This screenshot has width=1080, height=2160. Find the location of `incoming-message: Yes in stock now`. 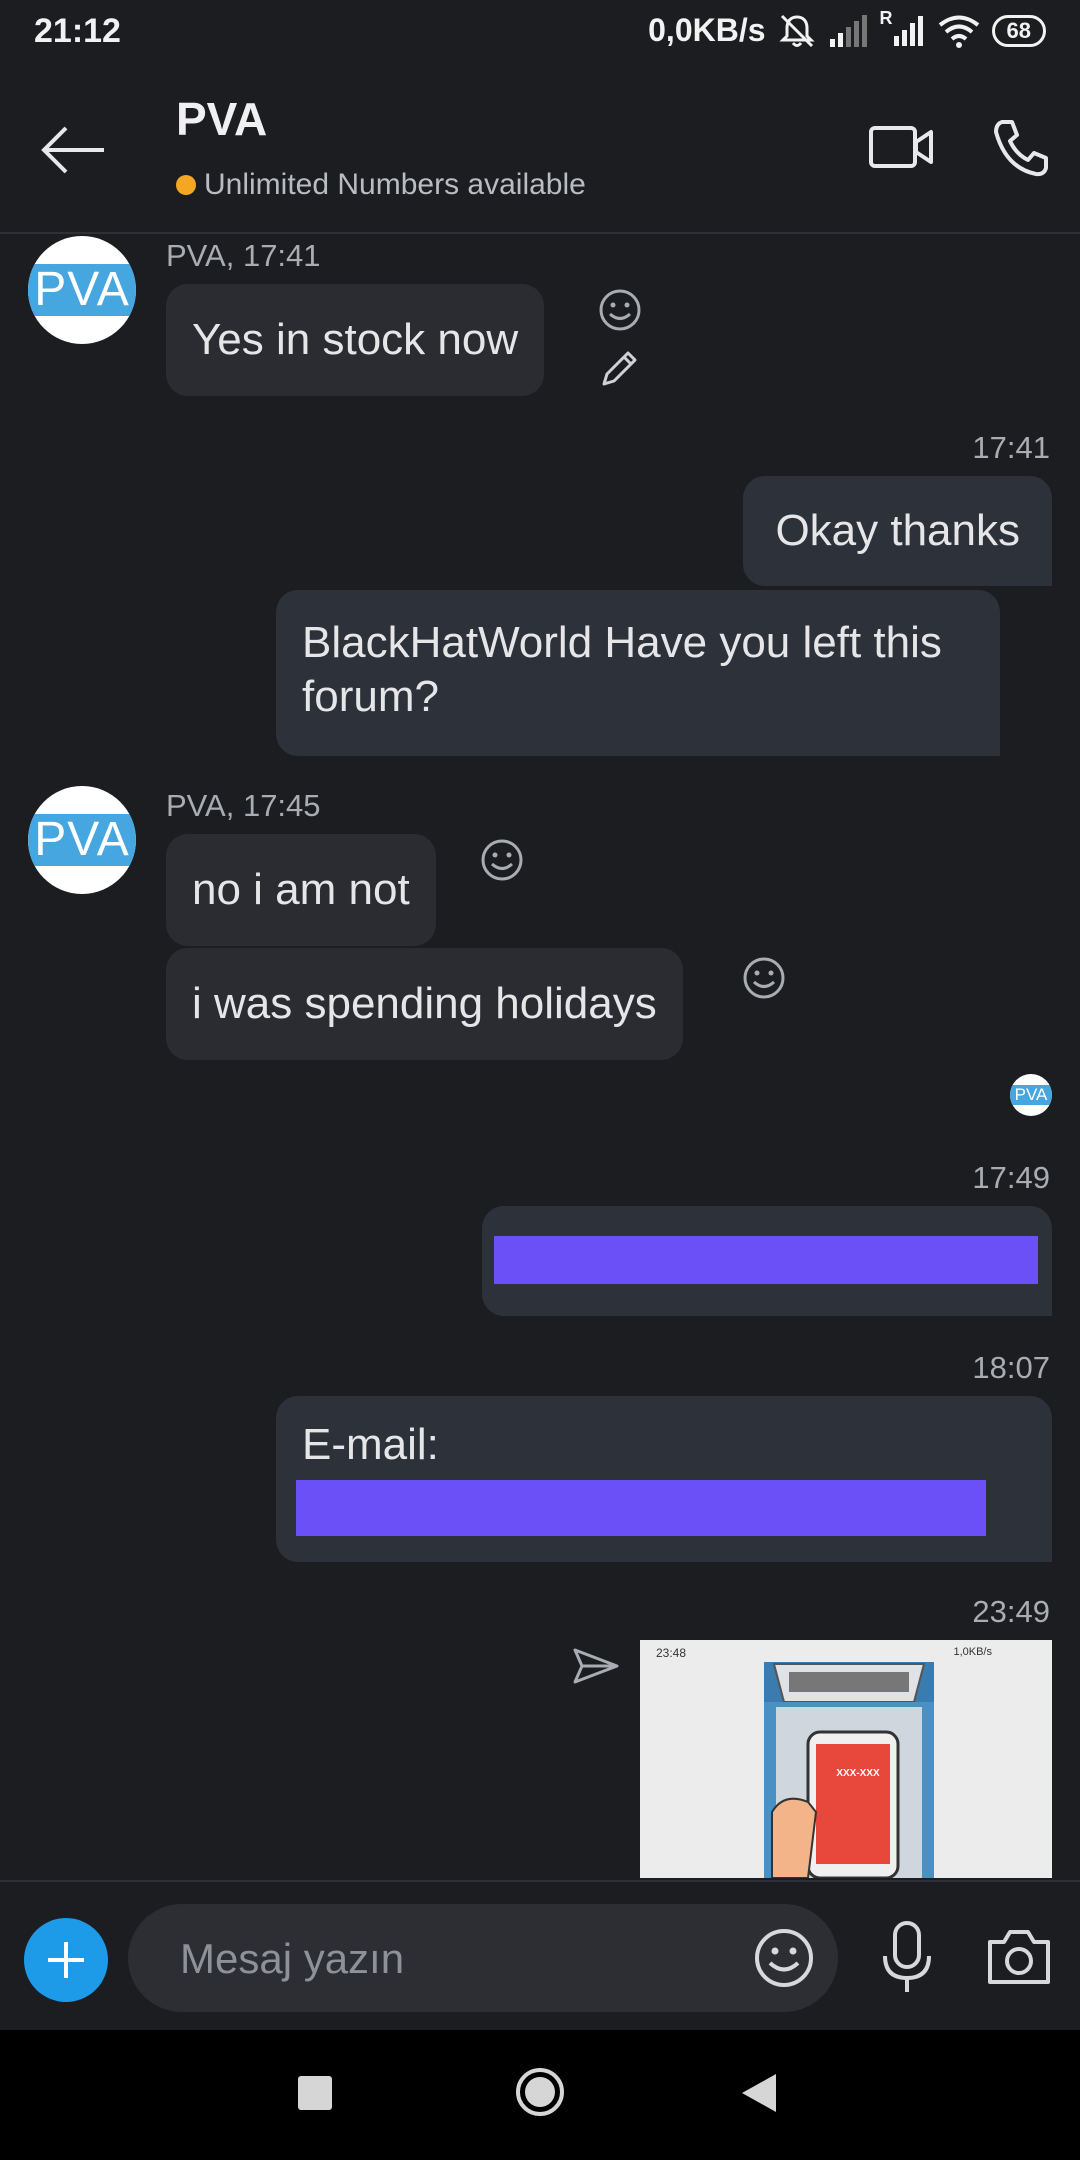

incoming-message: Yes in stock now is located at coordinates (355, 340).